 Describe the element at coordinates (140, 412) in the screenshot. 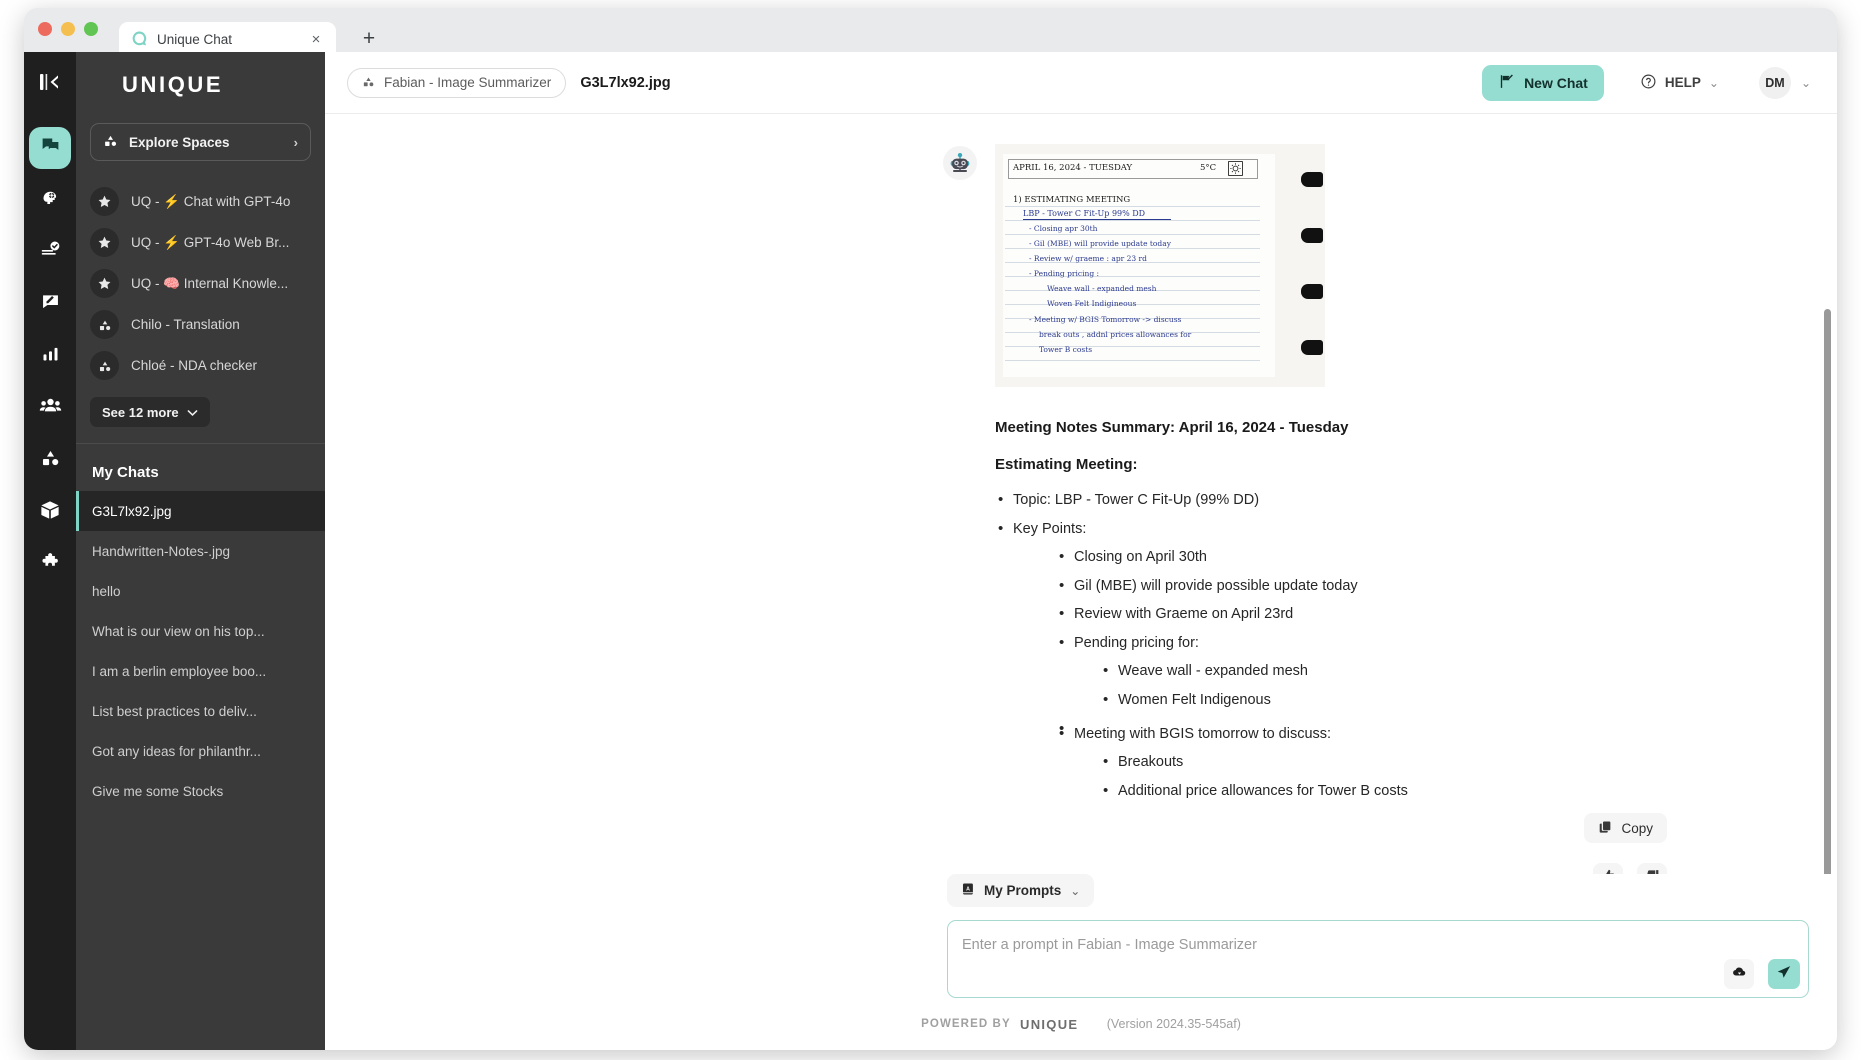

I see `see-more-label: See 12 more` at that location.